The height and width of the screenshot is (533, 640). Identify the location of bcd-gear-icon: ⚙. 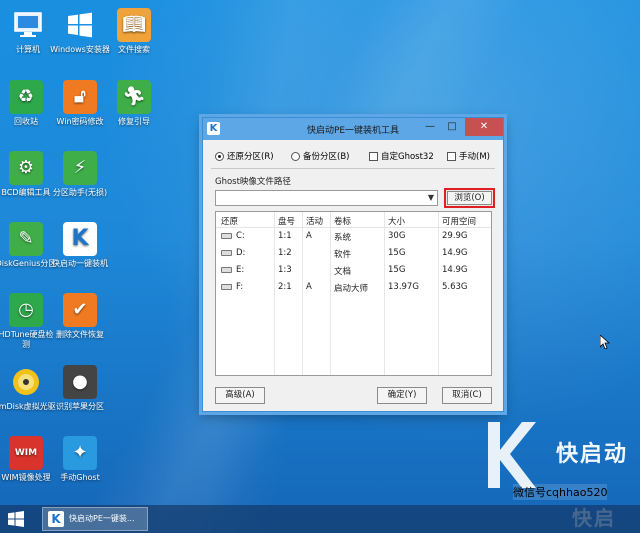
(26, 168).